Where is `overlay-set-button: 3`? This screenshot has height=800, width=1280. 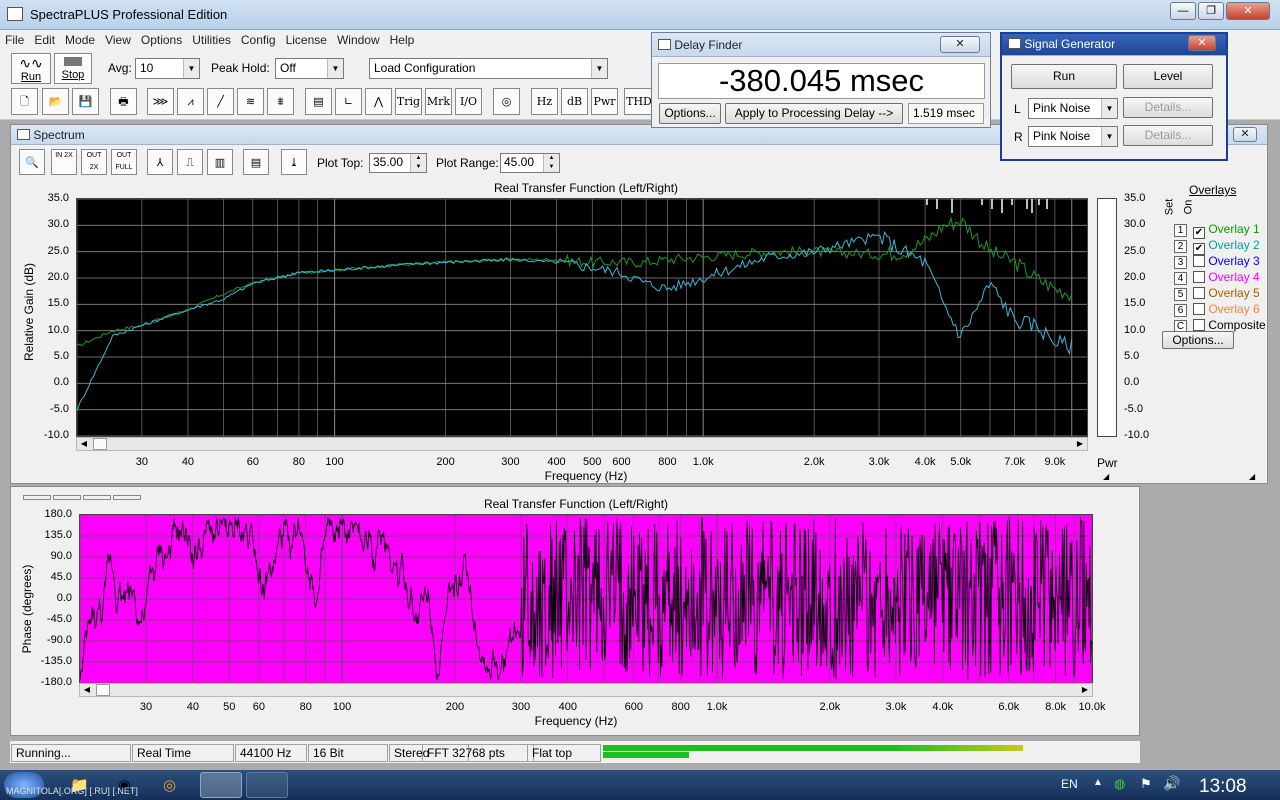 overlay-set-button: 3 is located at coordinates (1180, 262).